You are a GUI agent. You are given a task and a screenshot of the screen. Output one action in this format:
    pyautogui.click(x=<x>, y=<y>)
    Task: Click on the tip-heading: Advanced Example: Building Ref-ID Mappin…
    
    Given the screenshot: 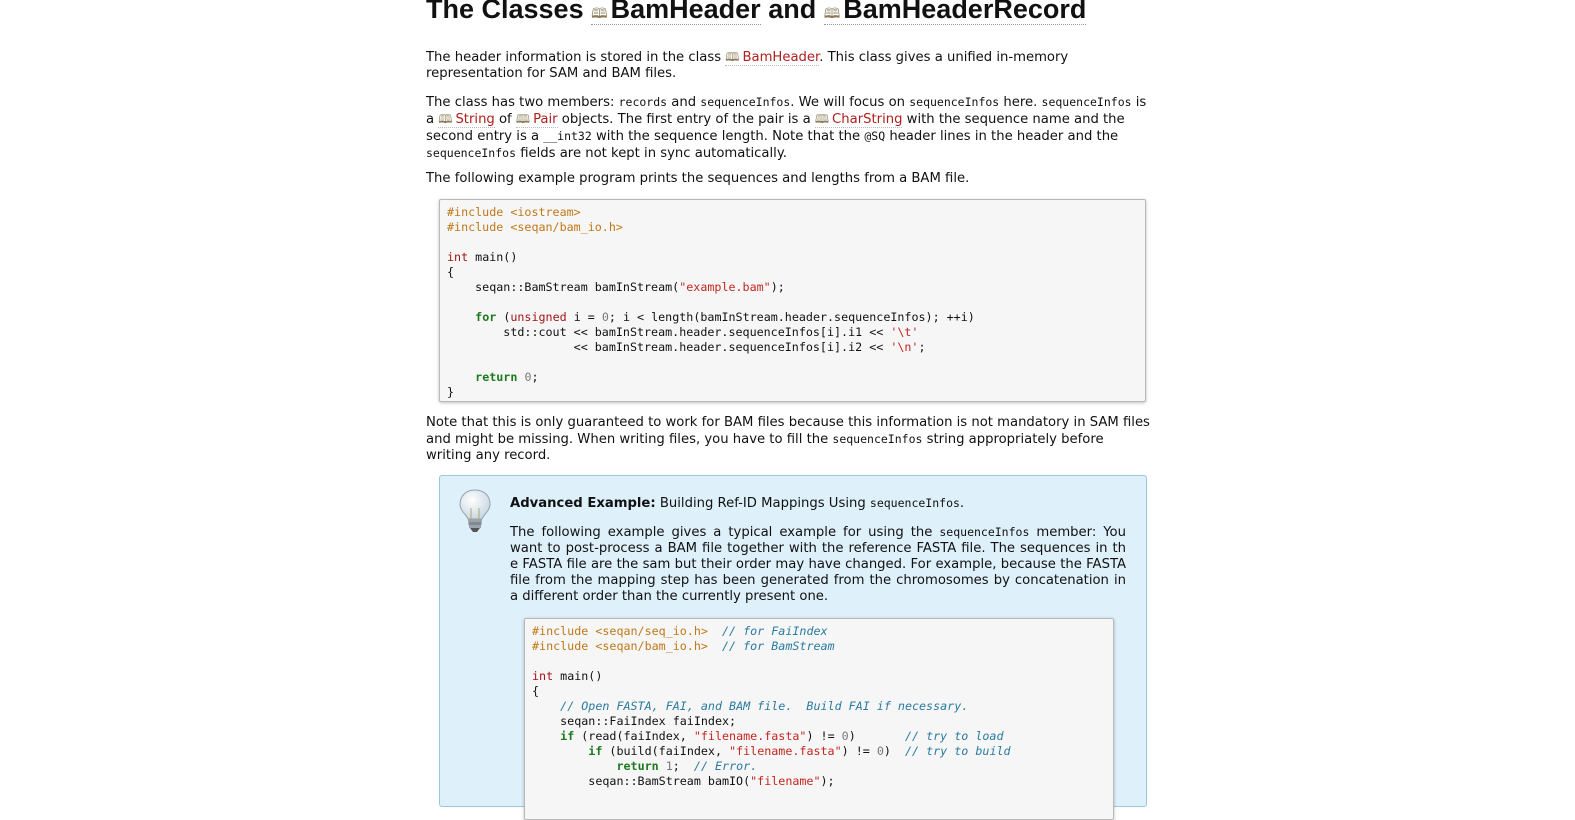 What is the action you would take?
    pyautogui.click(x=737, y=503)
    